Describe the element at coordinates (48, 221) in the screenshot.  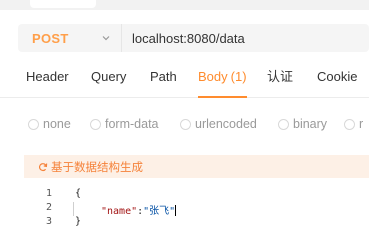
I see `line-number: 3` at that location.